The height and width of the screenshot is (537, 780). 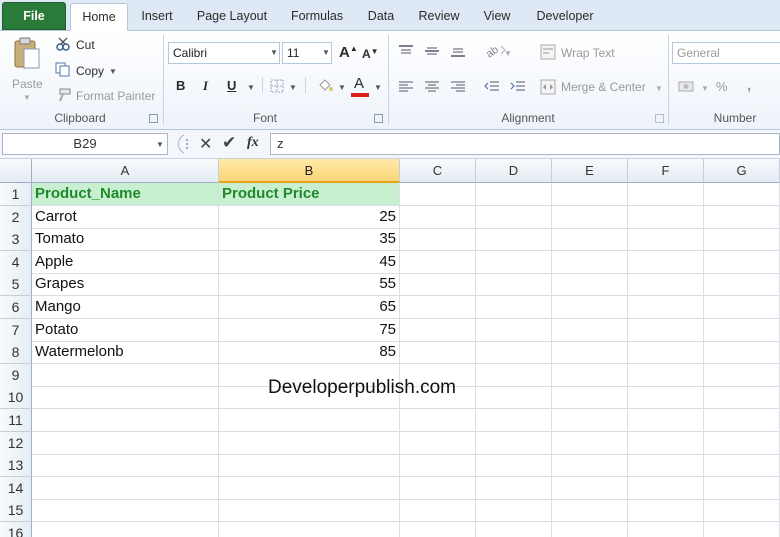 I want to click on wrap-text-icon, so click(x=548, y=52).